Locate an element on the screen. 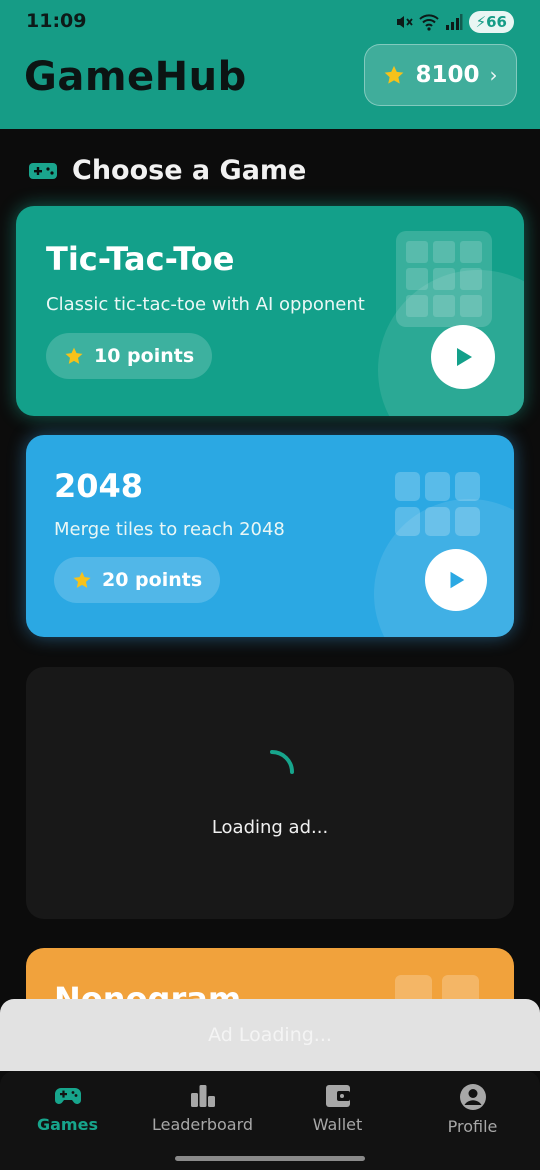 Image resolution: width=540 pixels, height=1170 pixels. game-title: 2048 is located at coordinates (99, 486).